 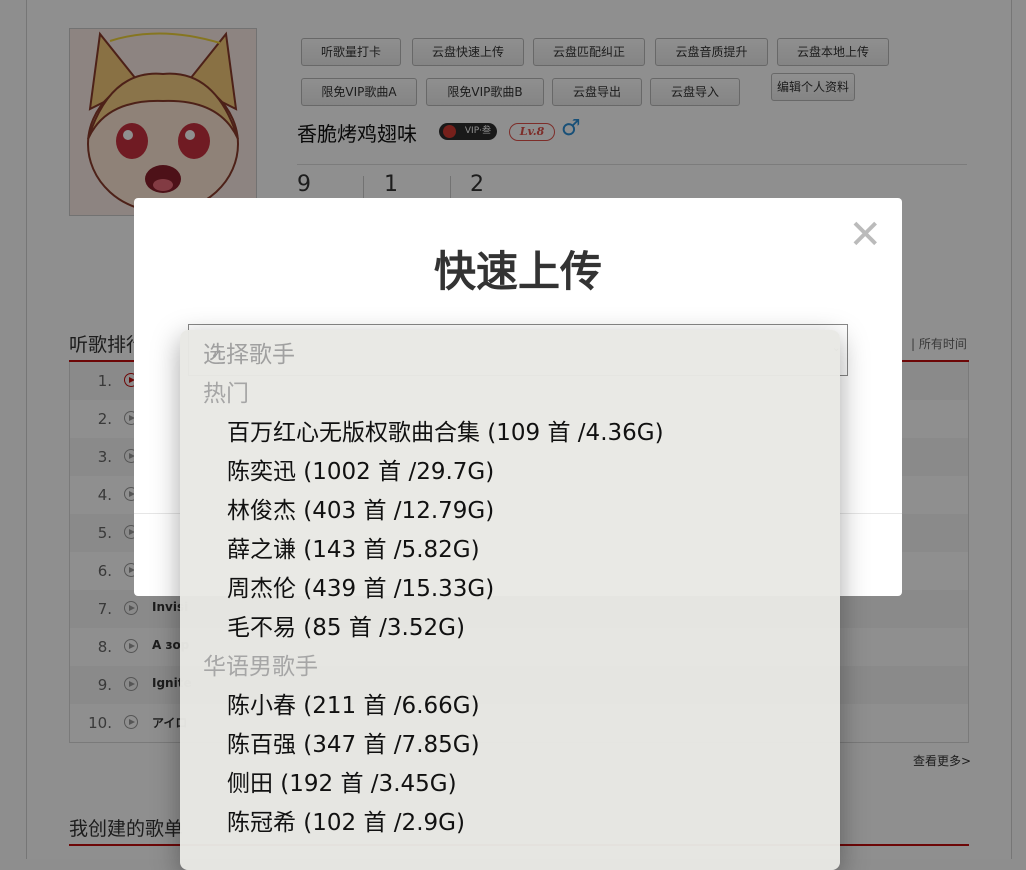 What do you see at coordinates (346, 628) in the screenshot?
I see `list-item: 毛不易 (85 首 /3.52G)` at bounding box center [346, 628].